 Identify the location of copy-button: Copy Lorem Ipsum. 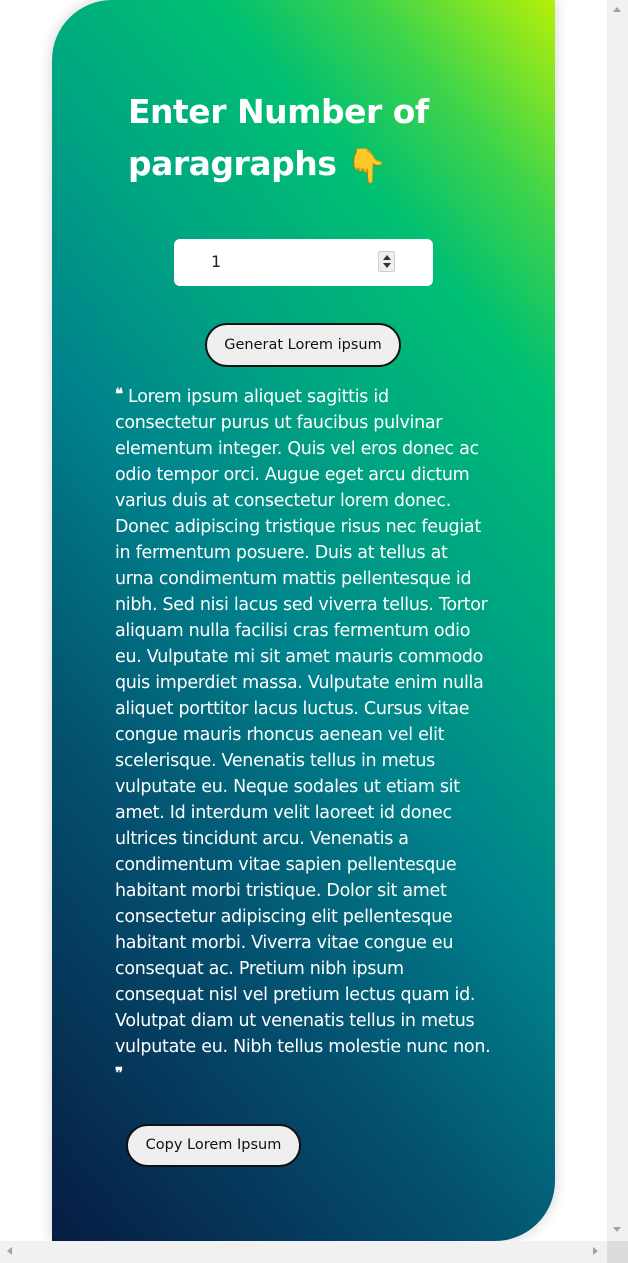
(213, 1145).